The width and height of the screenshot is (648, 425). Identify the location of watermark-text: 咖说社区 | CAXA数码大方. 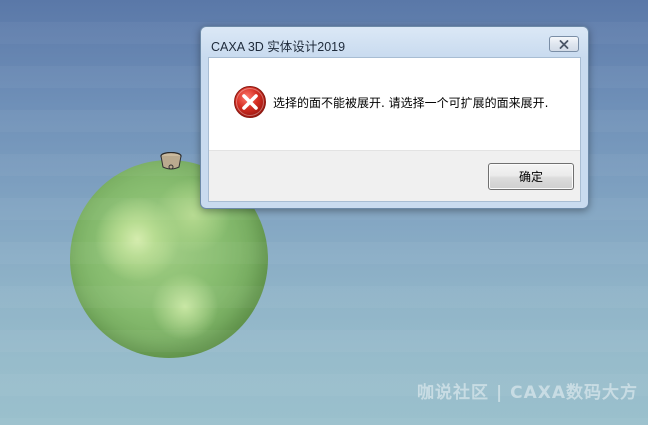
(527, 393).